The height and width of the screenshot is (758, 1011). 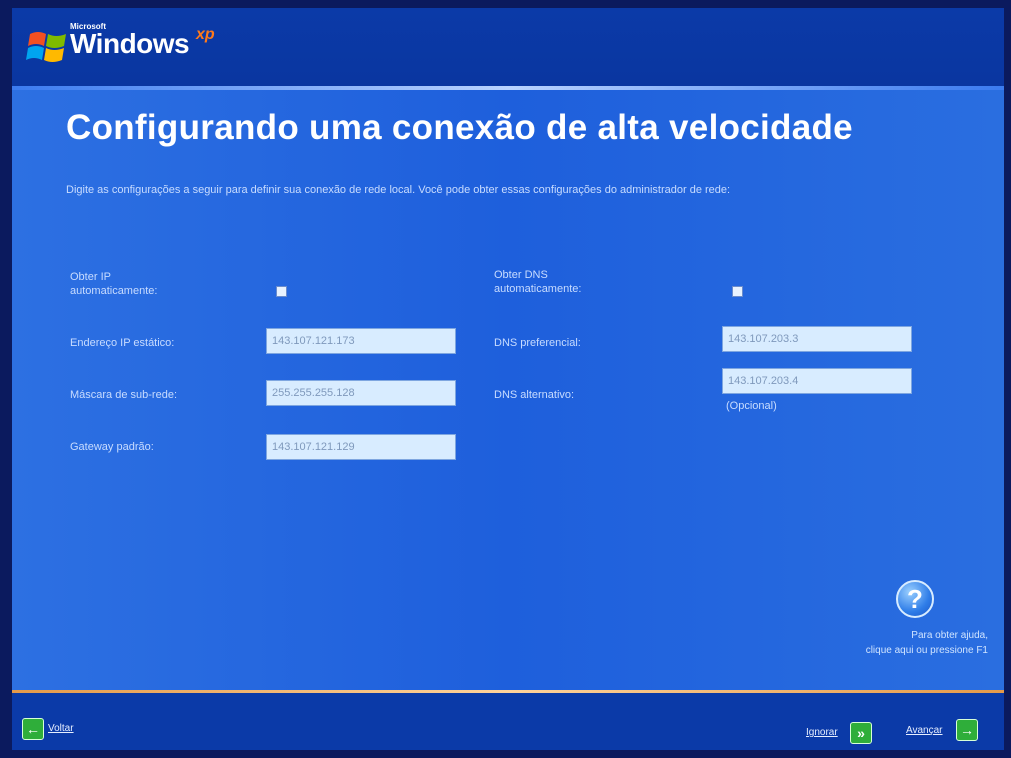 I want to click on subnet-mask-field: 255.255.255.128, so click(x=361, y=393).